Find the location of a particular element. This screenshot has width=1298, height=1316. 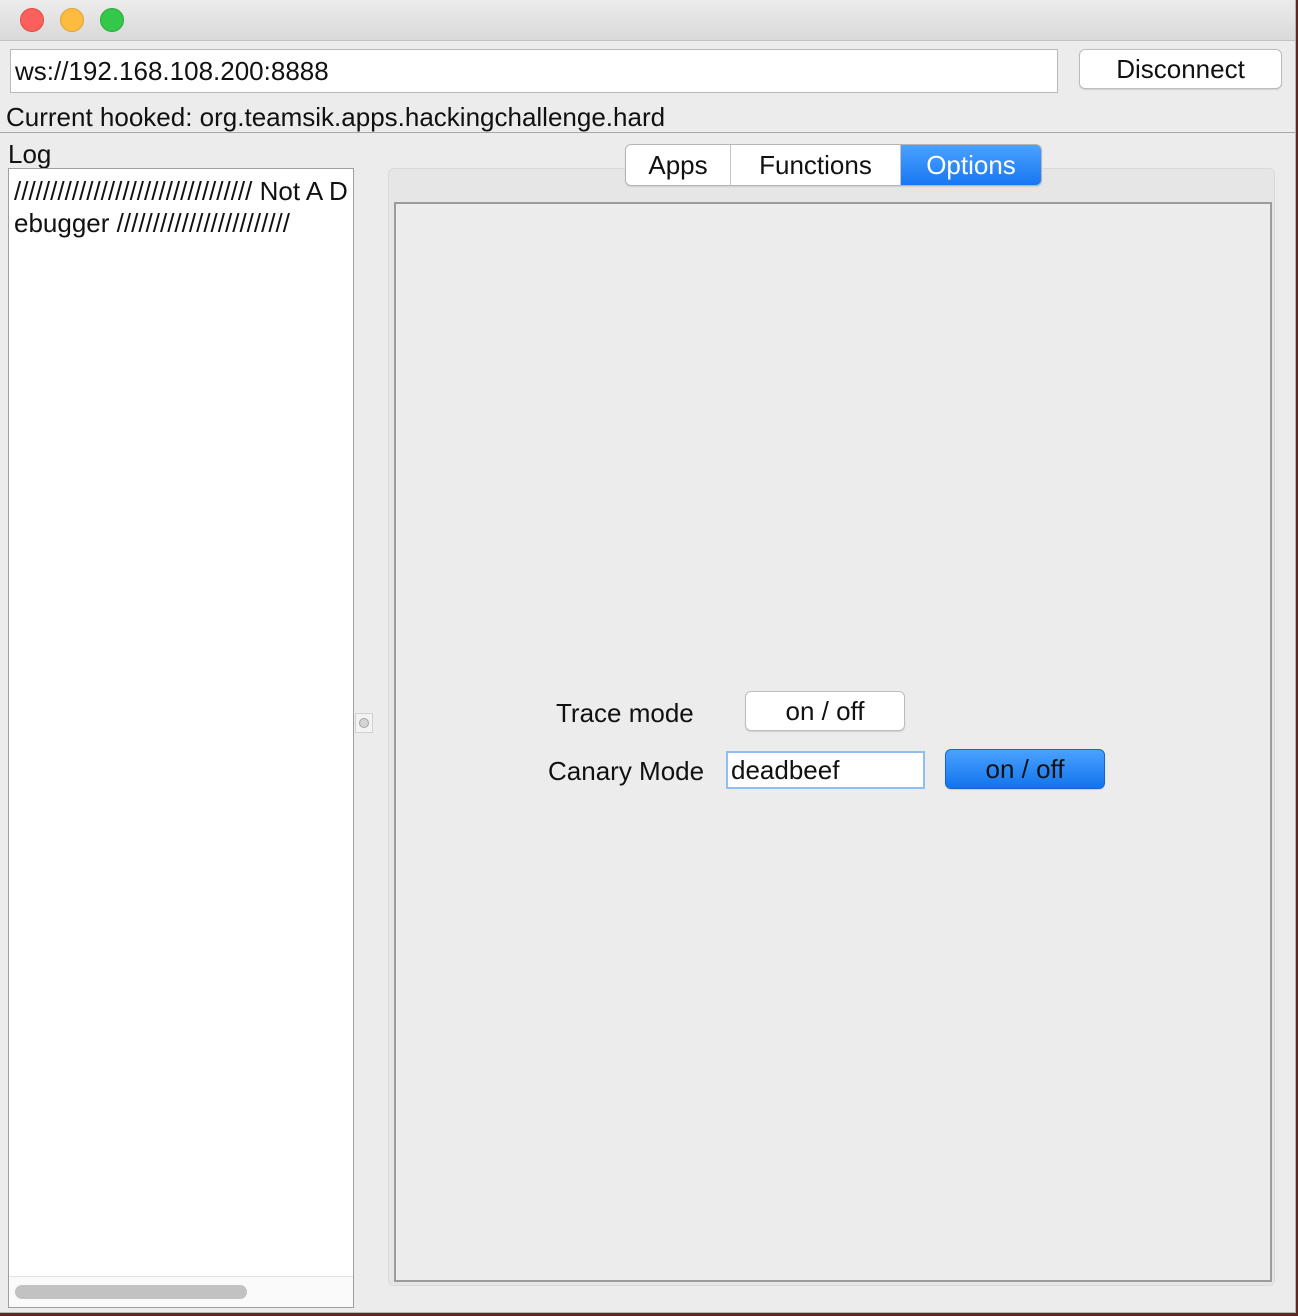

minimize-window-icon is located at coordinates (72, 20).